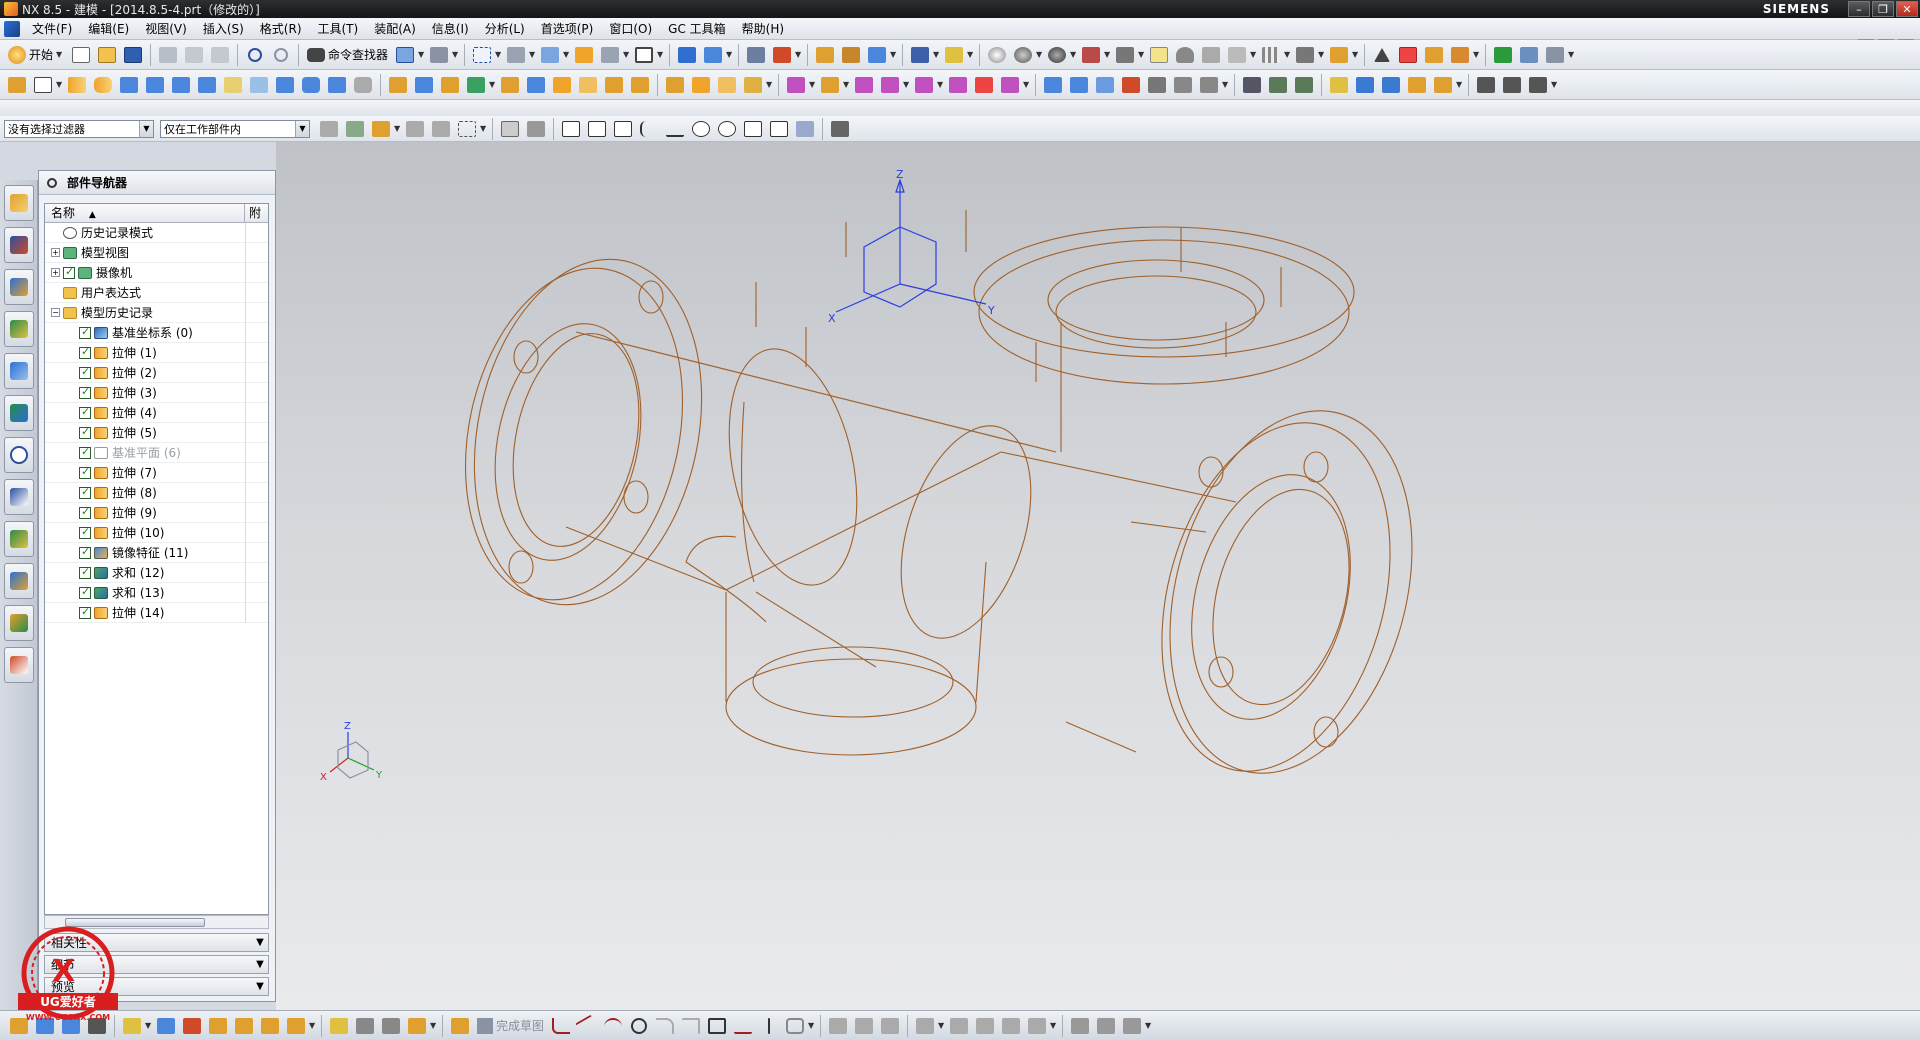  What do you see at coordinates (108, 29) in the screenshot?
I see `menu-edit: 编辑(E)` at bounding box center [108, 29].